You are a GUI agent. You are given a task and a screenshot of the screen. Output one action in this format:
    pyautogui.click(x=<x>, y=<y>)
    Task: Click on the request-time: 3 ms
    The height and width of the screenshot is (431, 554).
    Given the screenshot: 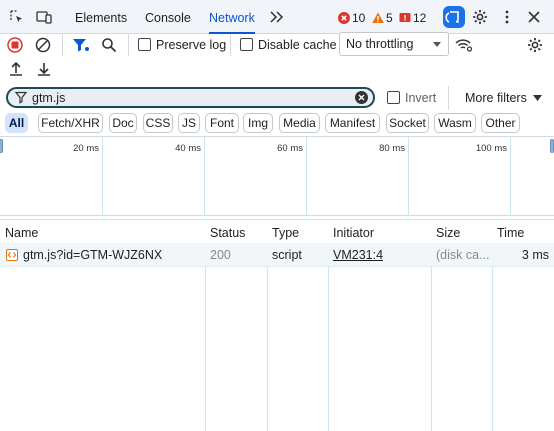 What is the action you would take?
    pyautogui.click(x=535, y=255)
    